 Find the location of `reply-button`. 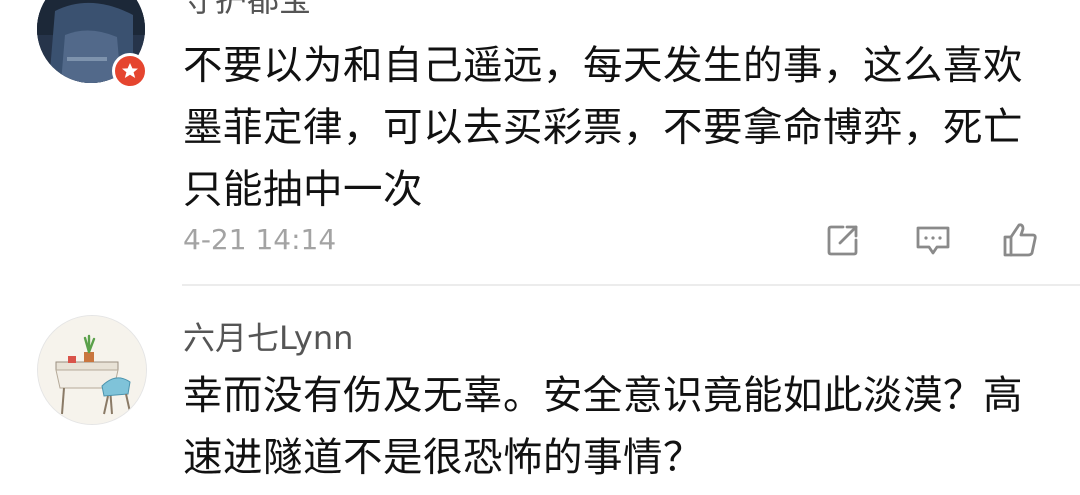

reply-button is located at coordinates (933, 240).